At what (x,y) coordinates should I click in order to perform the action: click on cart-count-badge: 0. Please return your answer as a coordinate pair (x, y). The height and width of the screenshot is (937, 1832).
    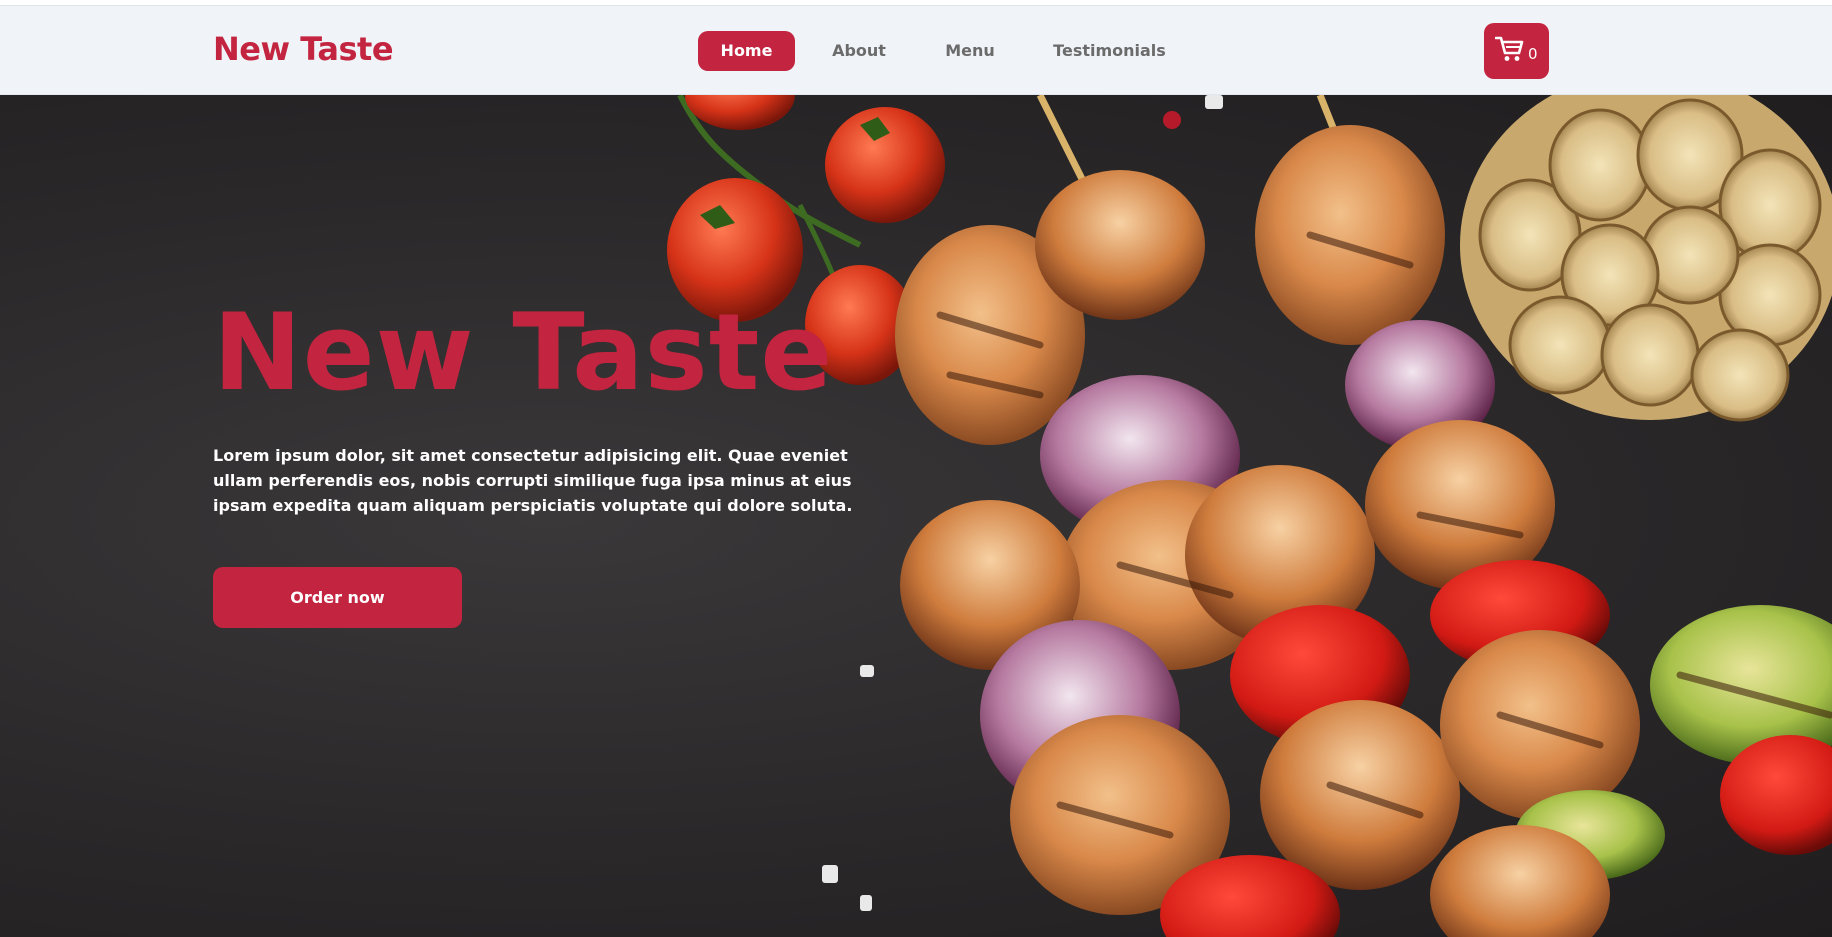
    Looking at the image, I should click on (1533, 54).